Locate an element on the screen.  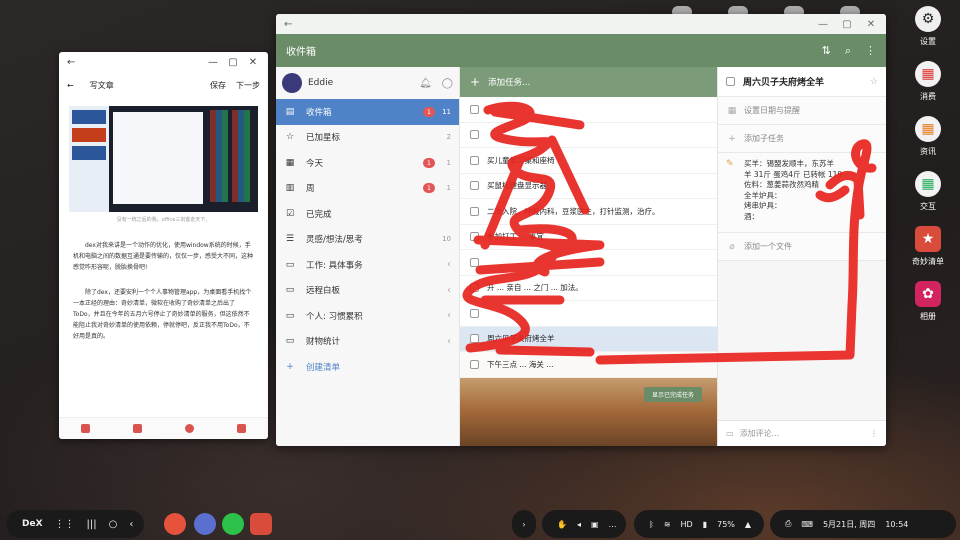
chevron-up-icon: ▲ is located at coordinates (748, 524).